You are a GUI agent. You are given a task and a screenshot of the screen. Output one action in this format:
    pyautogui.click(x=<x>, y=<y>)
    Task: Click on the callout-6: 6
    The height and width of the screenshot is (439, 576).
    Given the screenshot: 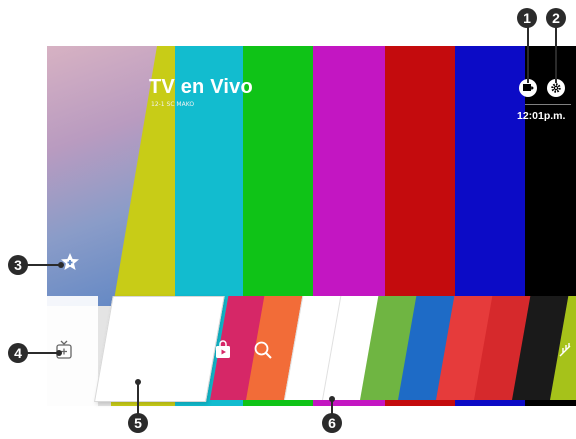 What is the action you would take?
    pyautogui.click(x=332, y=423)
    